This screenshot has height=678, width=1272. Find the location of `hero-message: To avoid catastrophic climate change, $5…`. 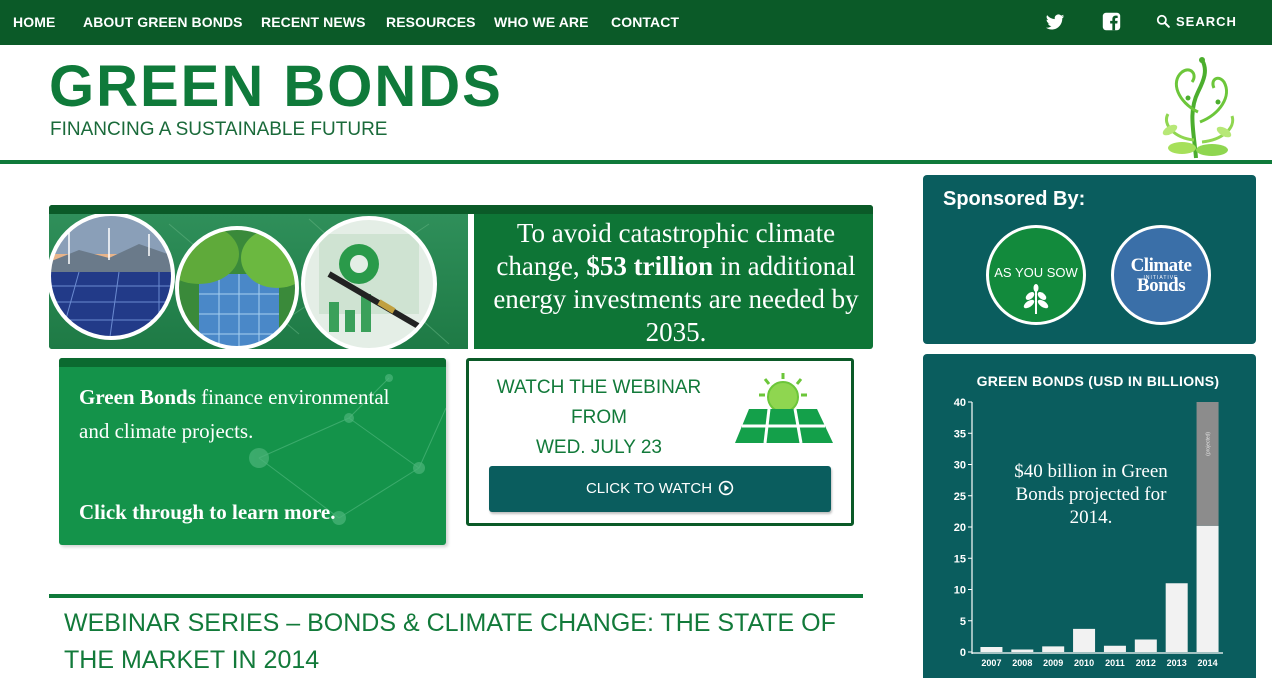

hero-message: To avoid catastrophic climate change, $5… is located at coordinates (676, 283).